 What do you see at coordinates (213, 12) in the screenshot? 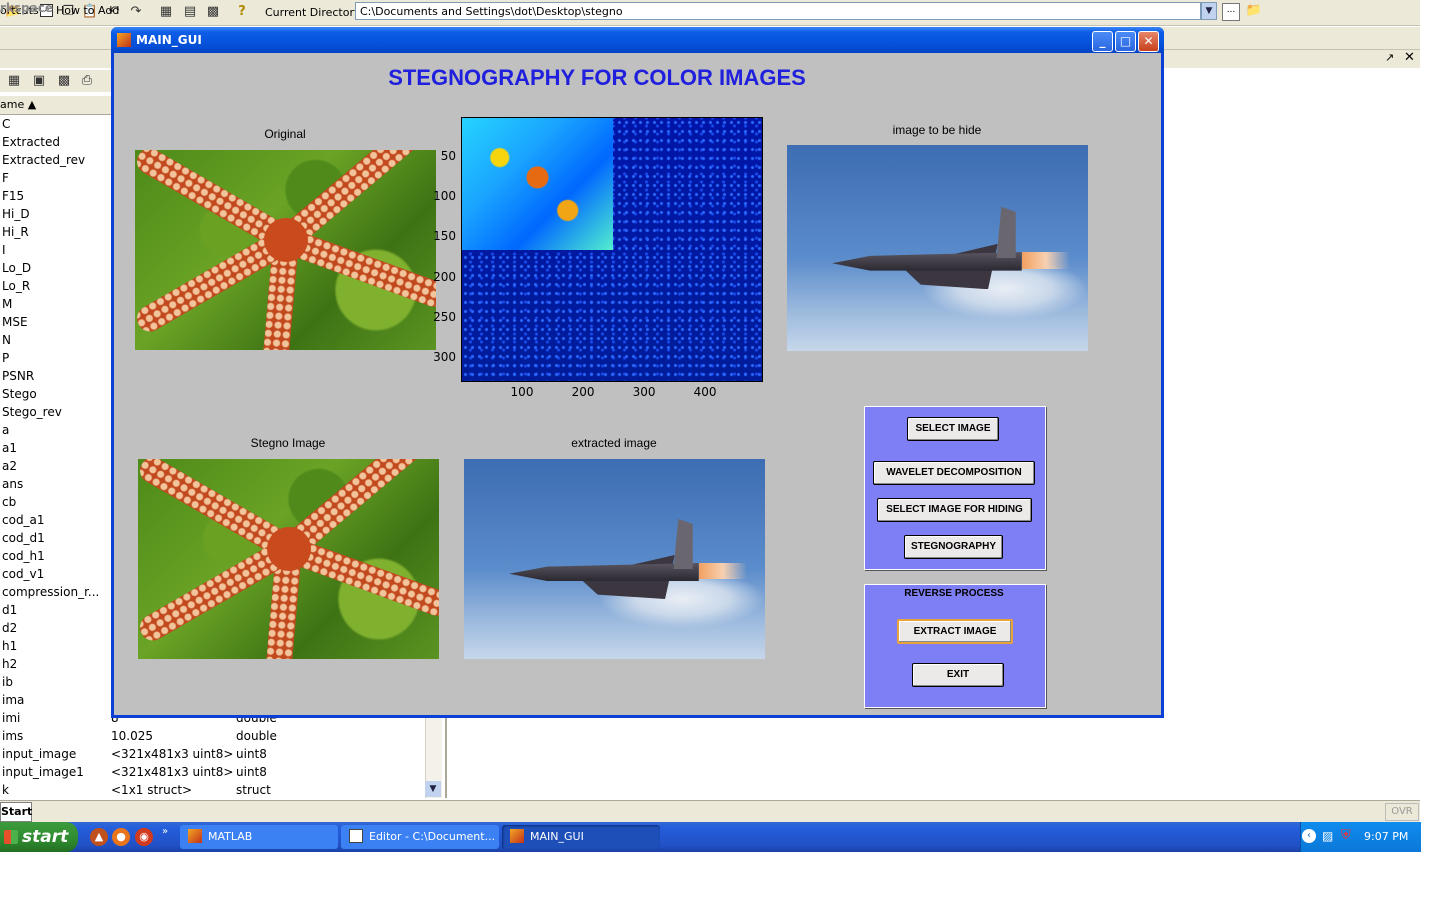
I see `profiler-icon: ▩` at bounding box center [213, 12].